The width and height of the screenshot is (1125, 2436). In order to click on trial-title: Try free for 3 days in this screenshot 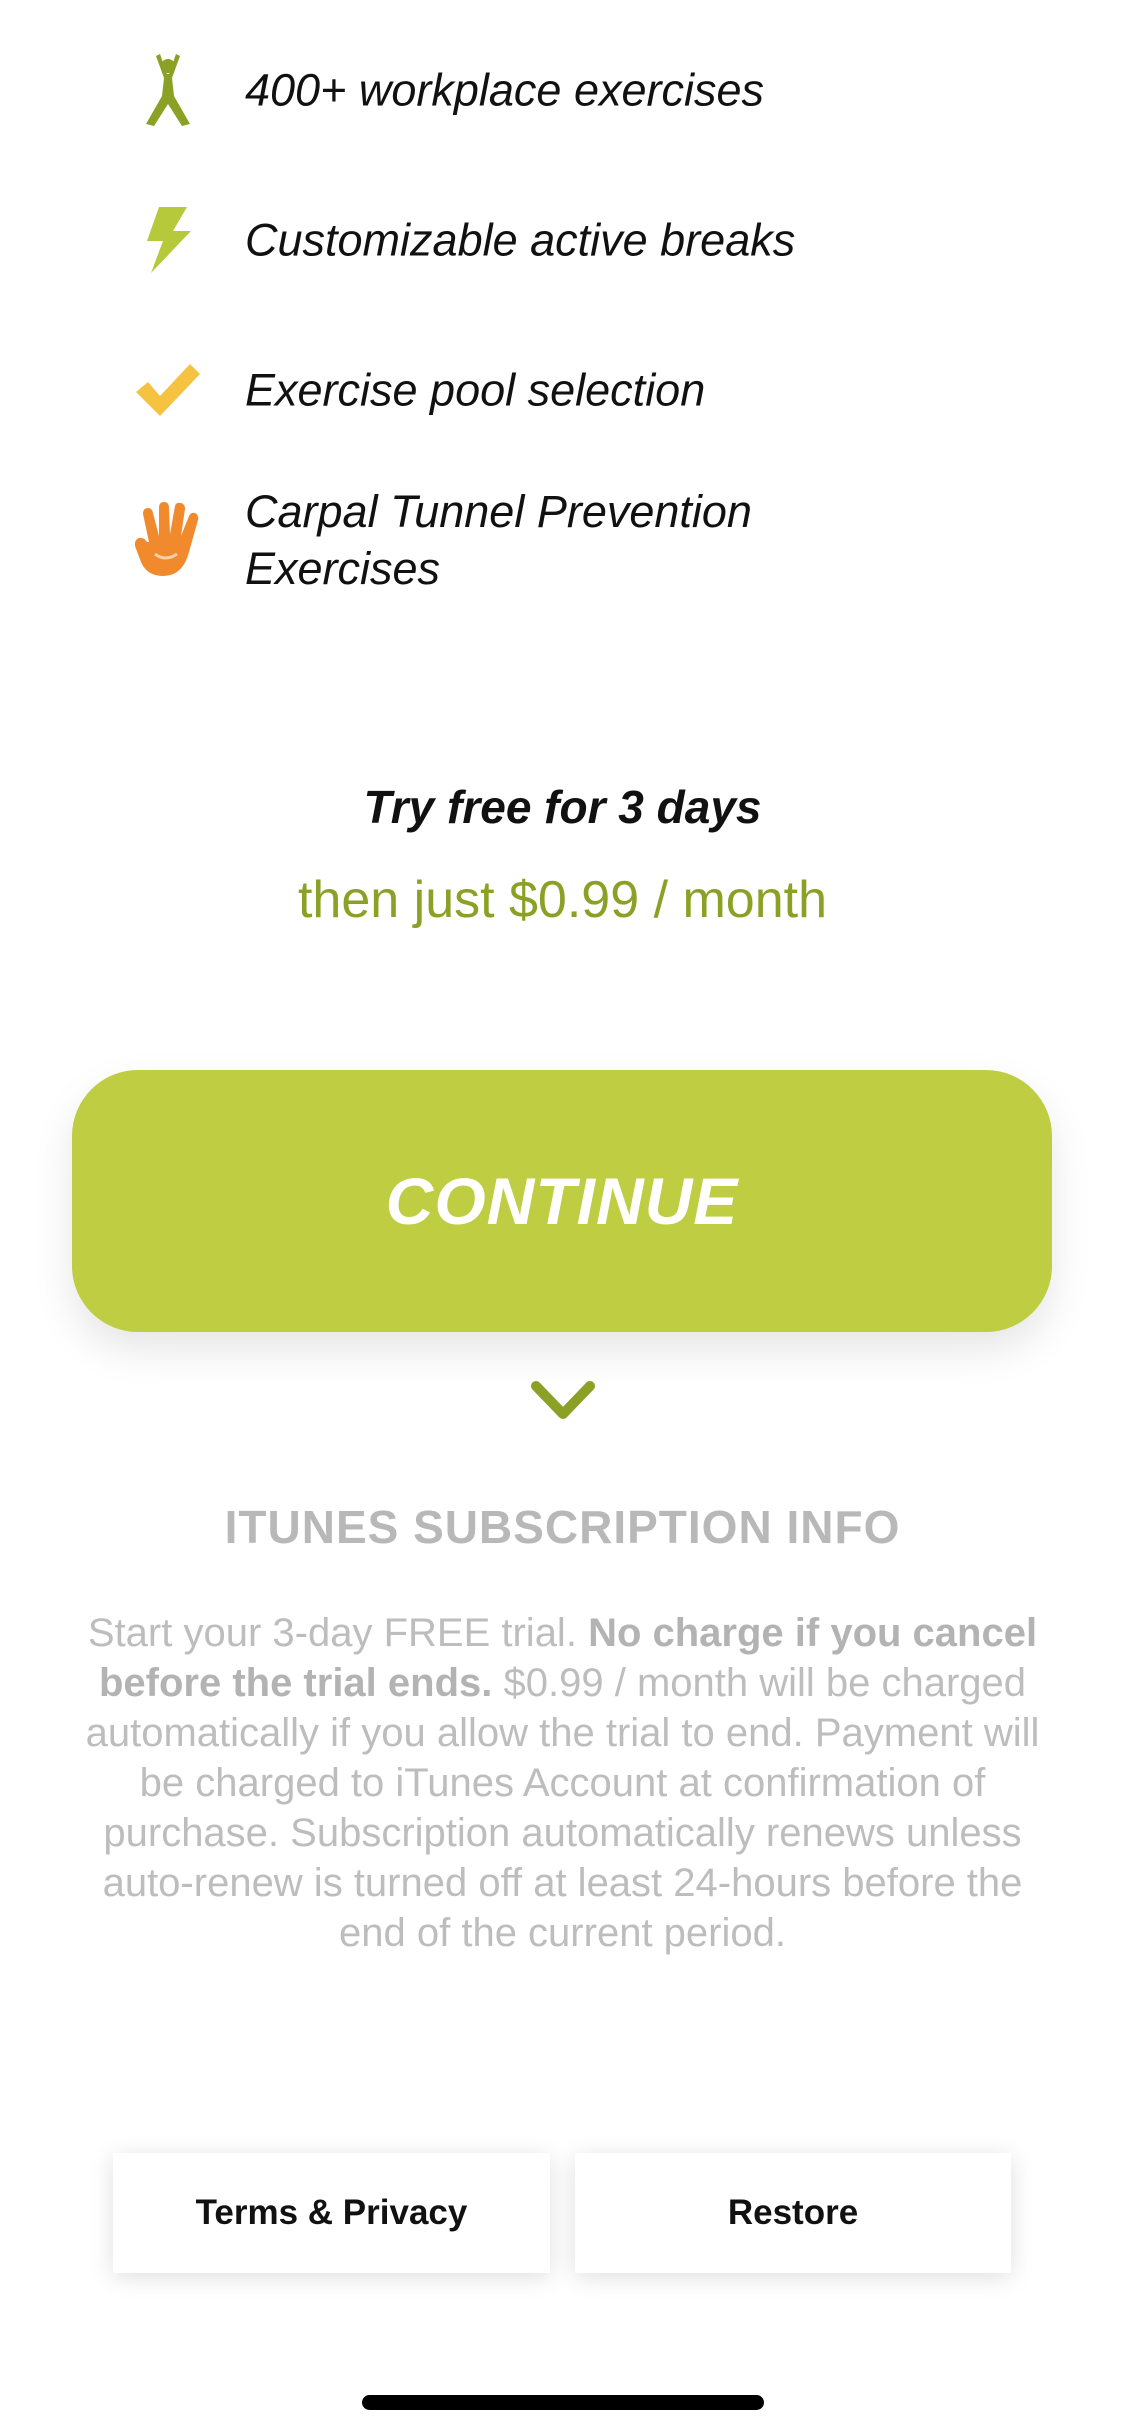, I will do `click(562, 807)`.